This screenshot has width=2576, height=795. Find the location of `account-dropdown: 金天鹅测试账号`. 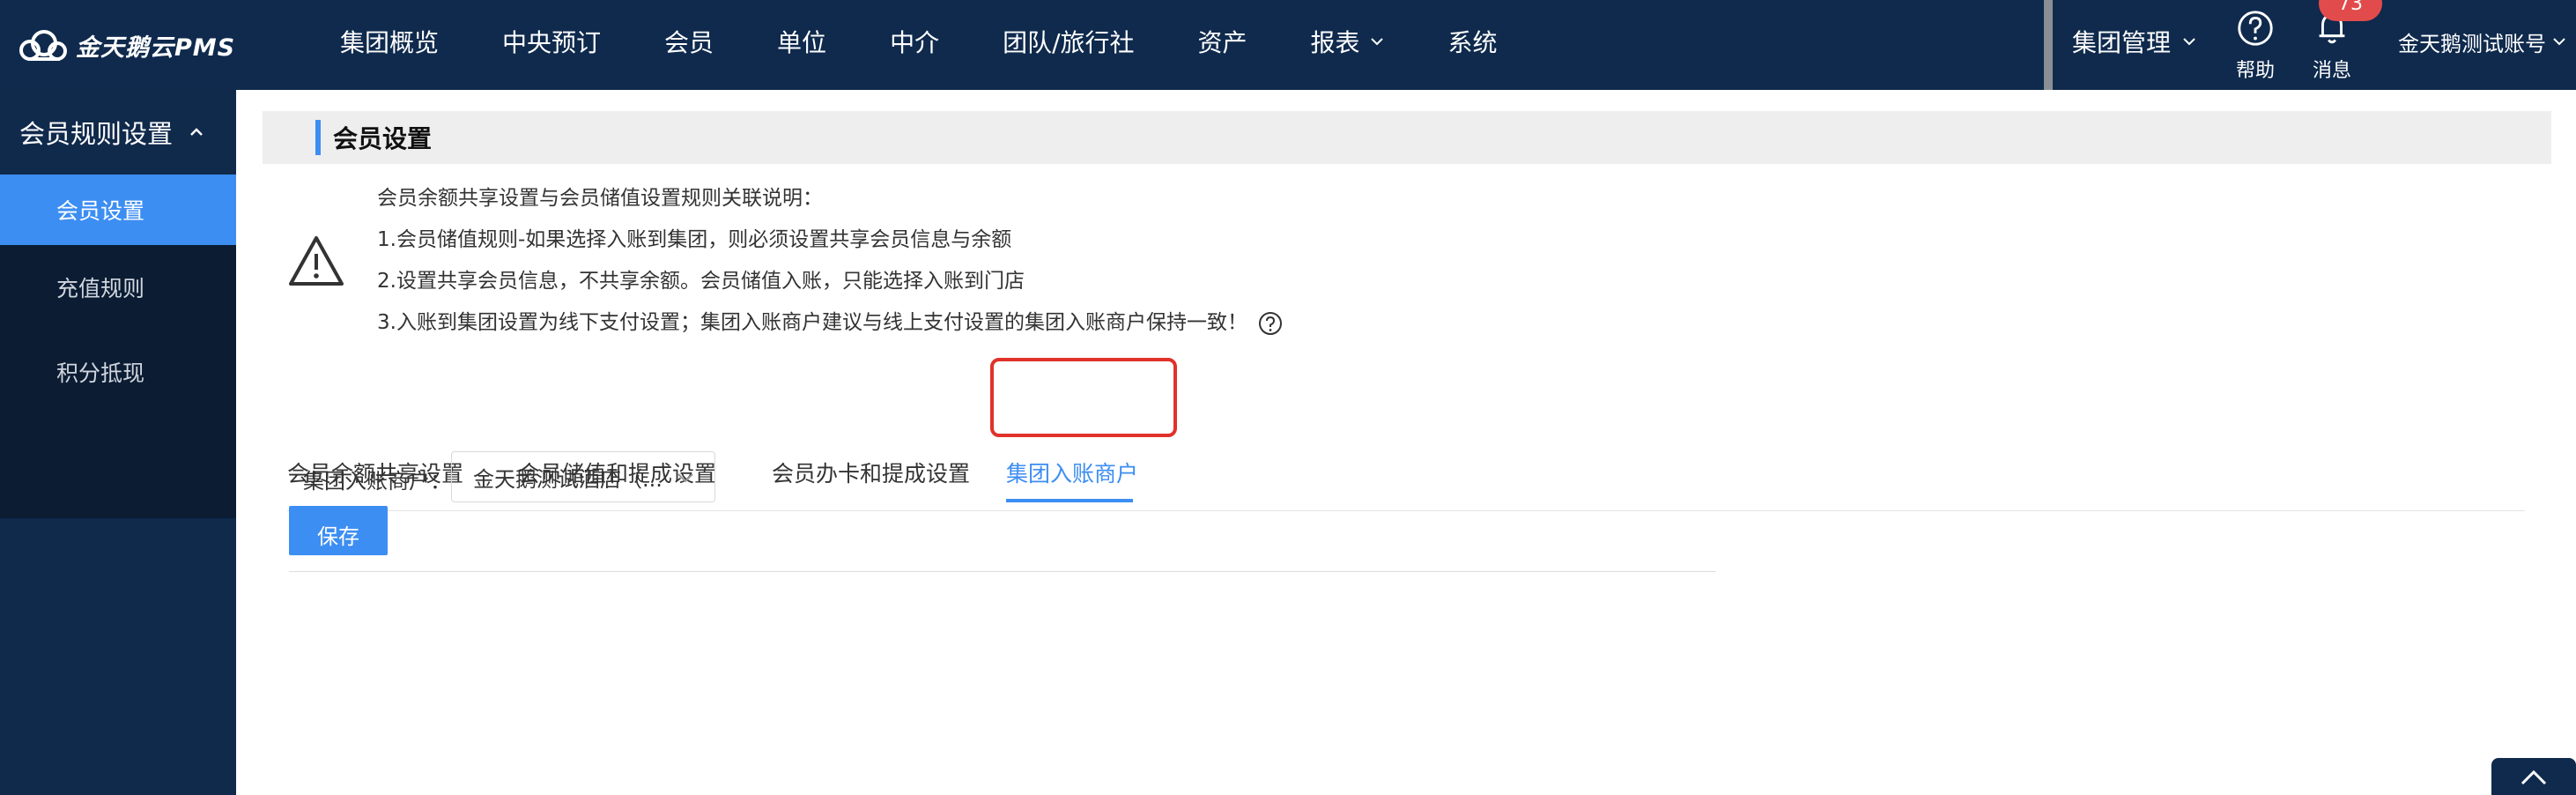

account-dropdown: 金天鹅测试账号 is located at coordinates (2483, 41).